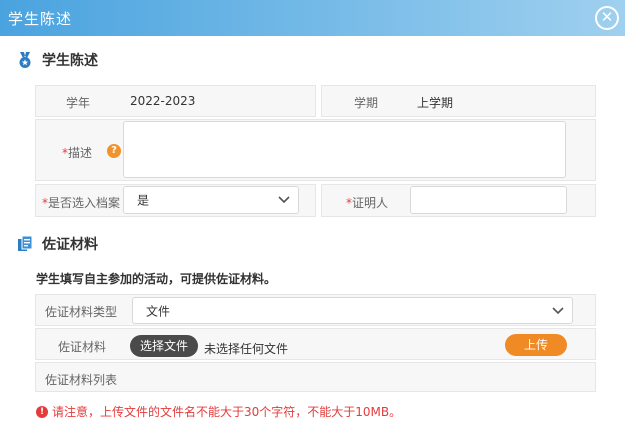 This screenshot has height=447, width=625. I want to click on section-title: 佐证材料, so click(70, 245).